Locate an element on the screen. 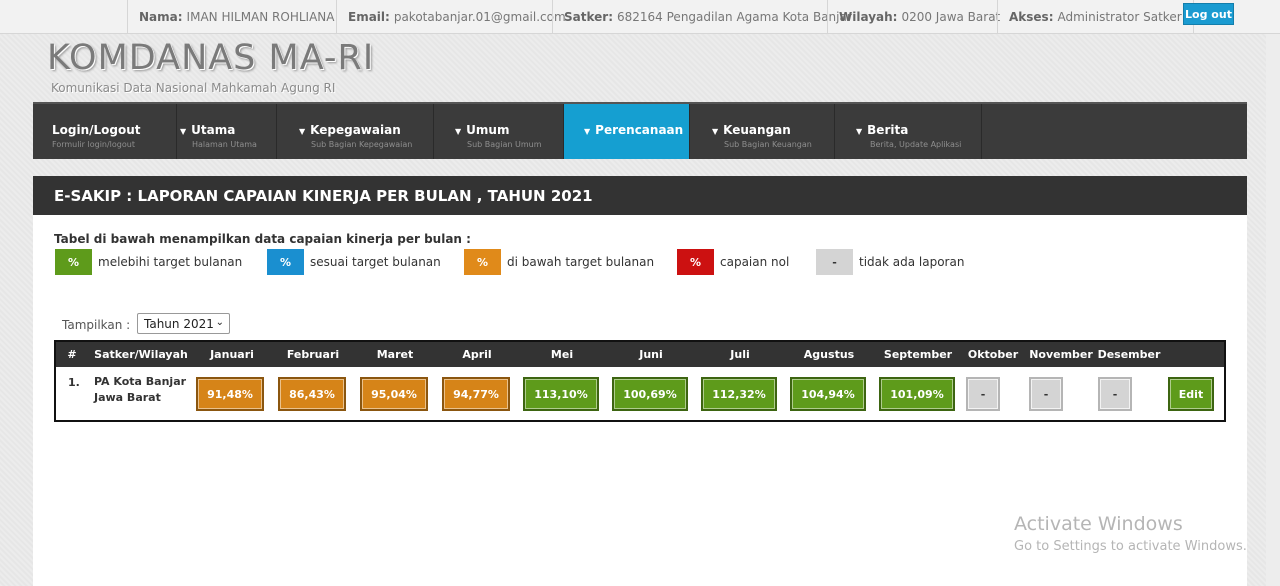 The width and height of the screenshot is (1280, 586). month-value-apr: 94,77% is located at coordinates (476, 394).